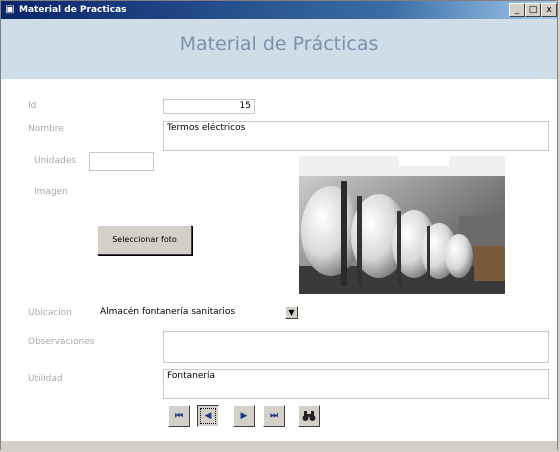  What do you see at coordinates (279, 10) in the screenshot?
I see `title-bar: ▣ Material de Practicas _ □ x` at bounding box center [279, 10].